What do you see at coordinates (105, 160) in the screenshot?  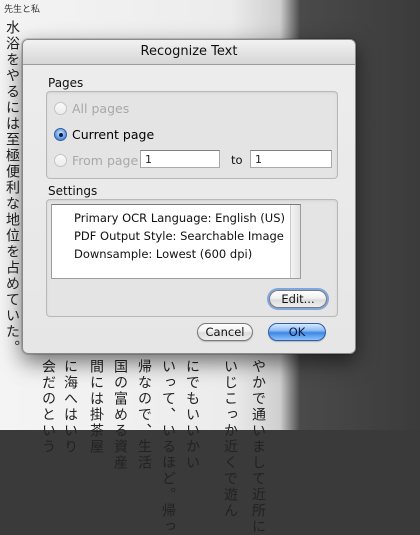 I see `radio-from-page-label: From page` at bounding box center [105, 160].